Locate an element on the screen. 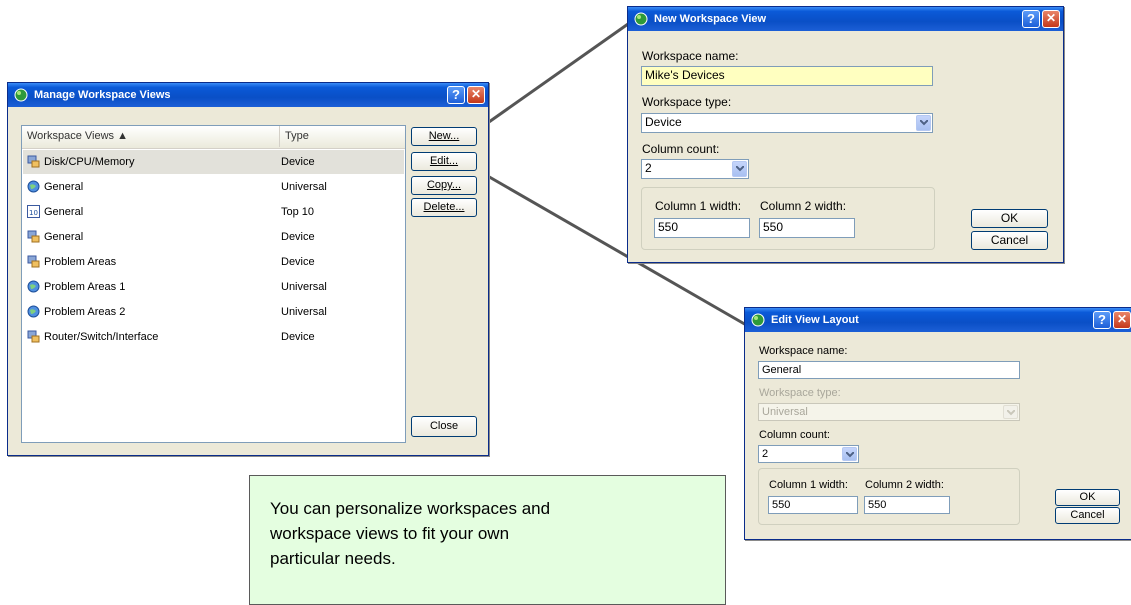  manage-dialog-title: Manage Workspace Views is located at coordinates (102, 95).